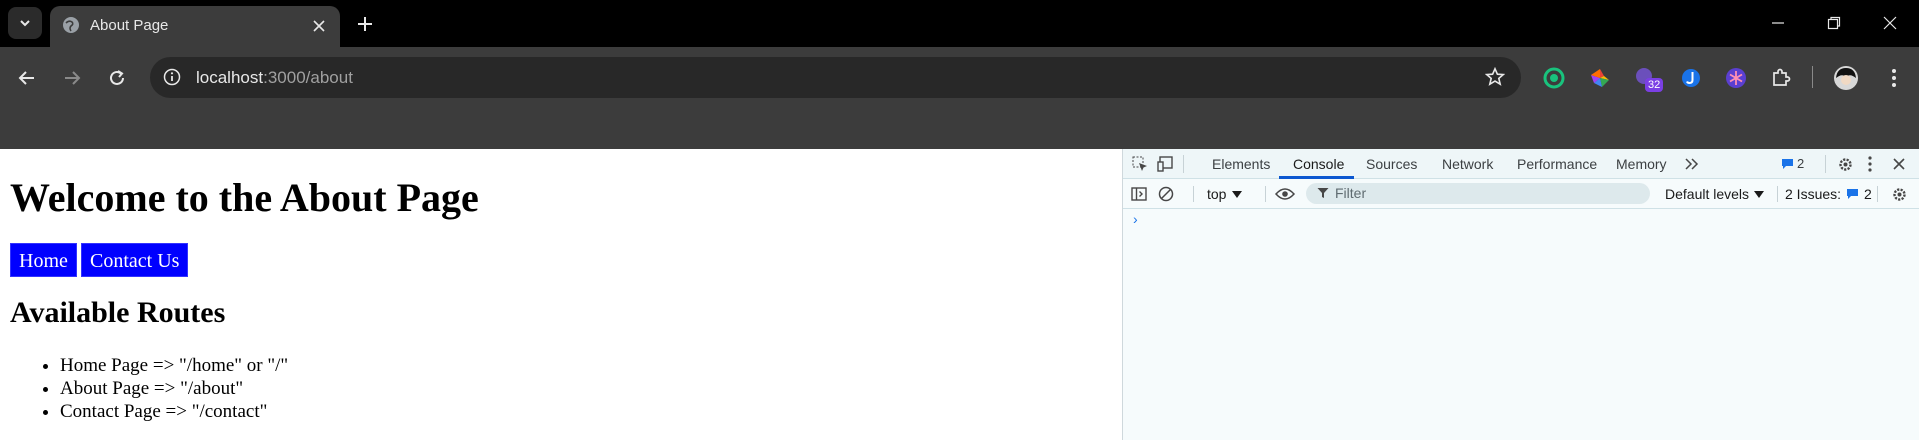 The height and width of the screenshot is (440, 1919). I want to click on tab-search-button, so click(25, 23).